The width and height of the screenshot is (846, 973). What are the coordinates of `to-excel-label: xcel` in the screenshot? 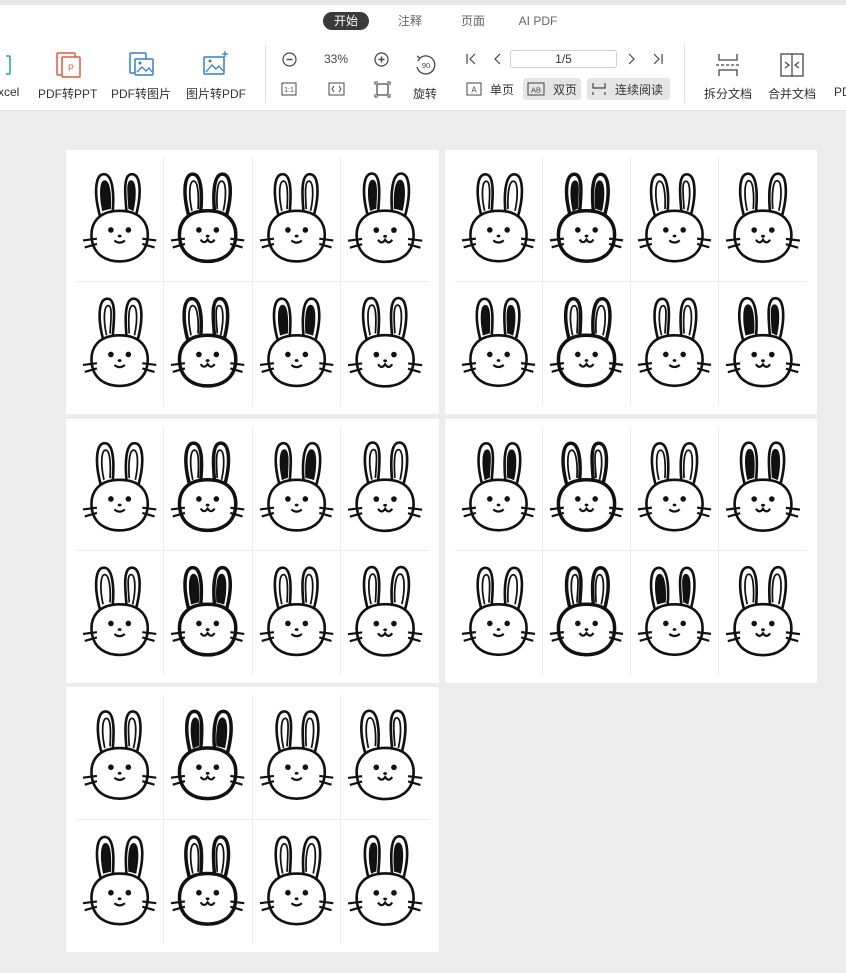 It's located at (10, 92).